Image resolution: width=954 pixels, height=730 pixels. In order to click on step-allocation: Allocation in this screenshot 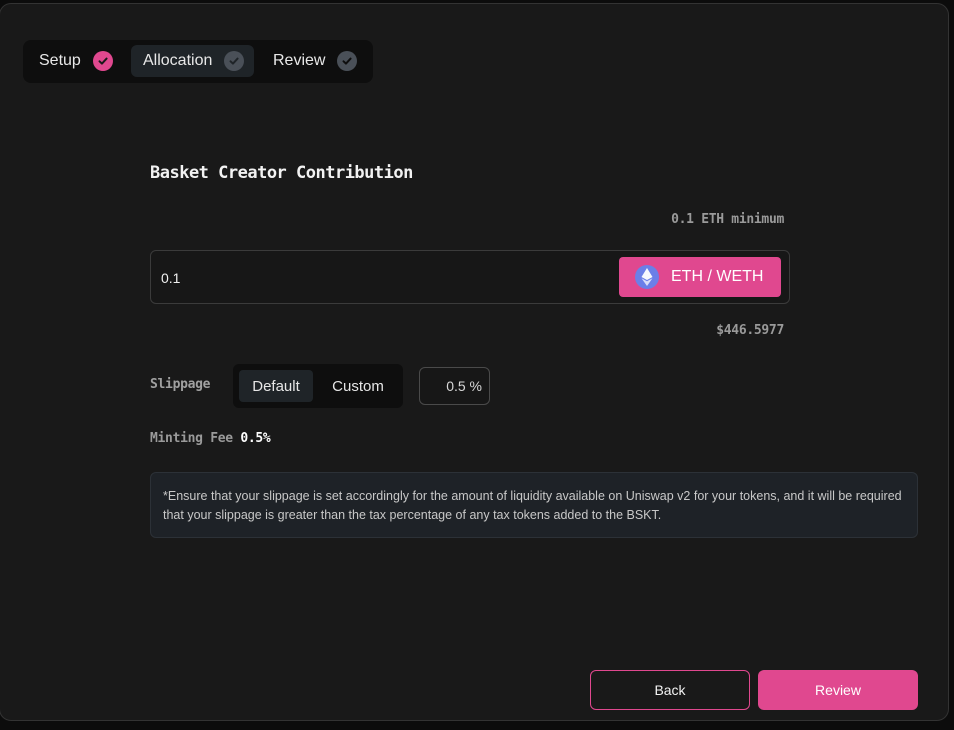, I will do `click(192, 61)`.